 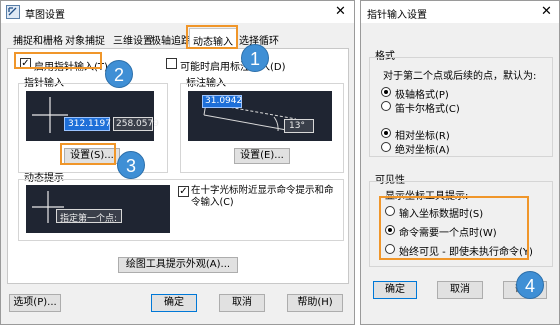 I want to click on absolute-coords-radio, so click(x=386, y=147).